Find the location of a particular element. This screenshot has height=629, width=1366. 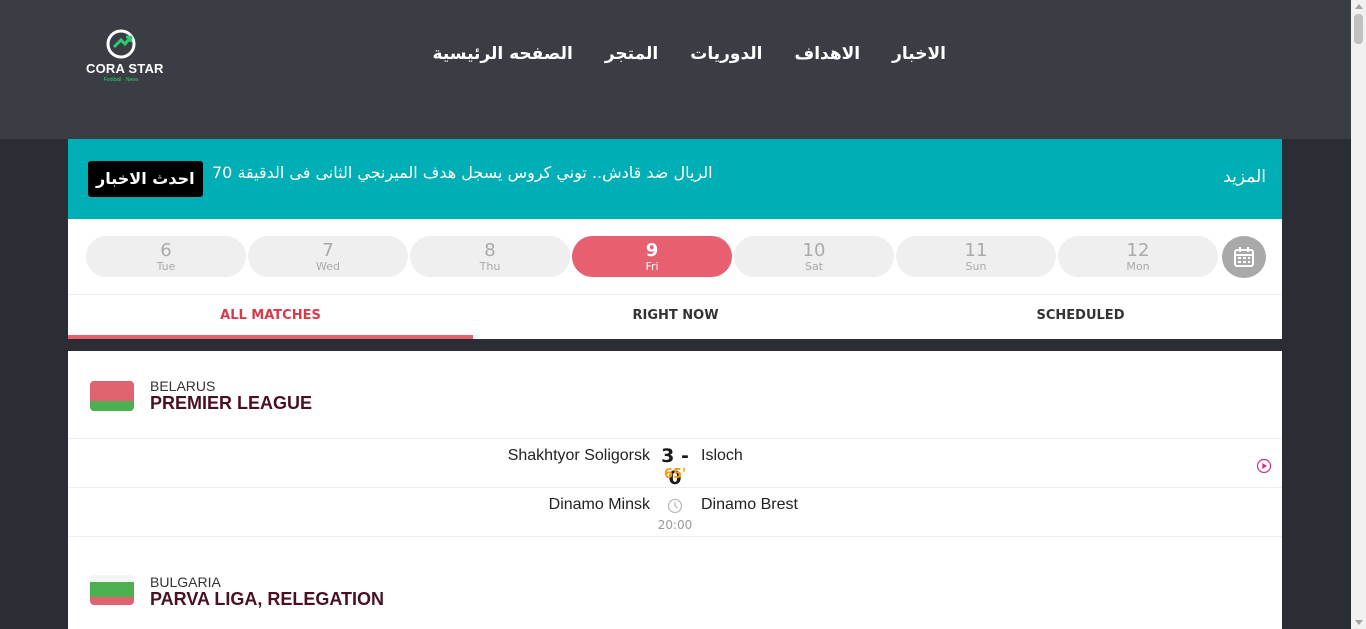

bulgaria-flag-icon is located at coordinates (112, 590).